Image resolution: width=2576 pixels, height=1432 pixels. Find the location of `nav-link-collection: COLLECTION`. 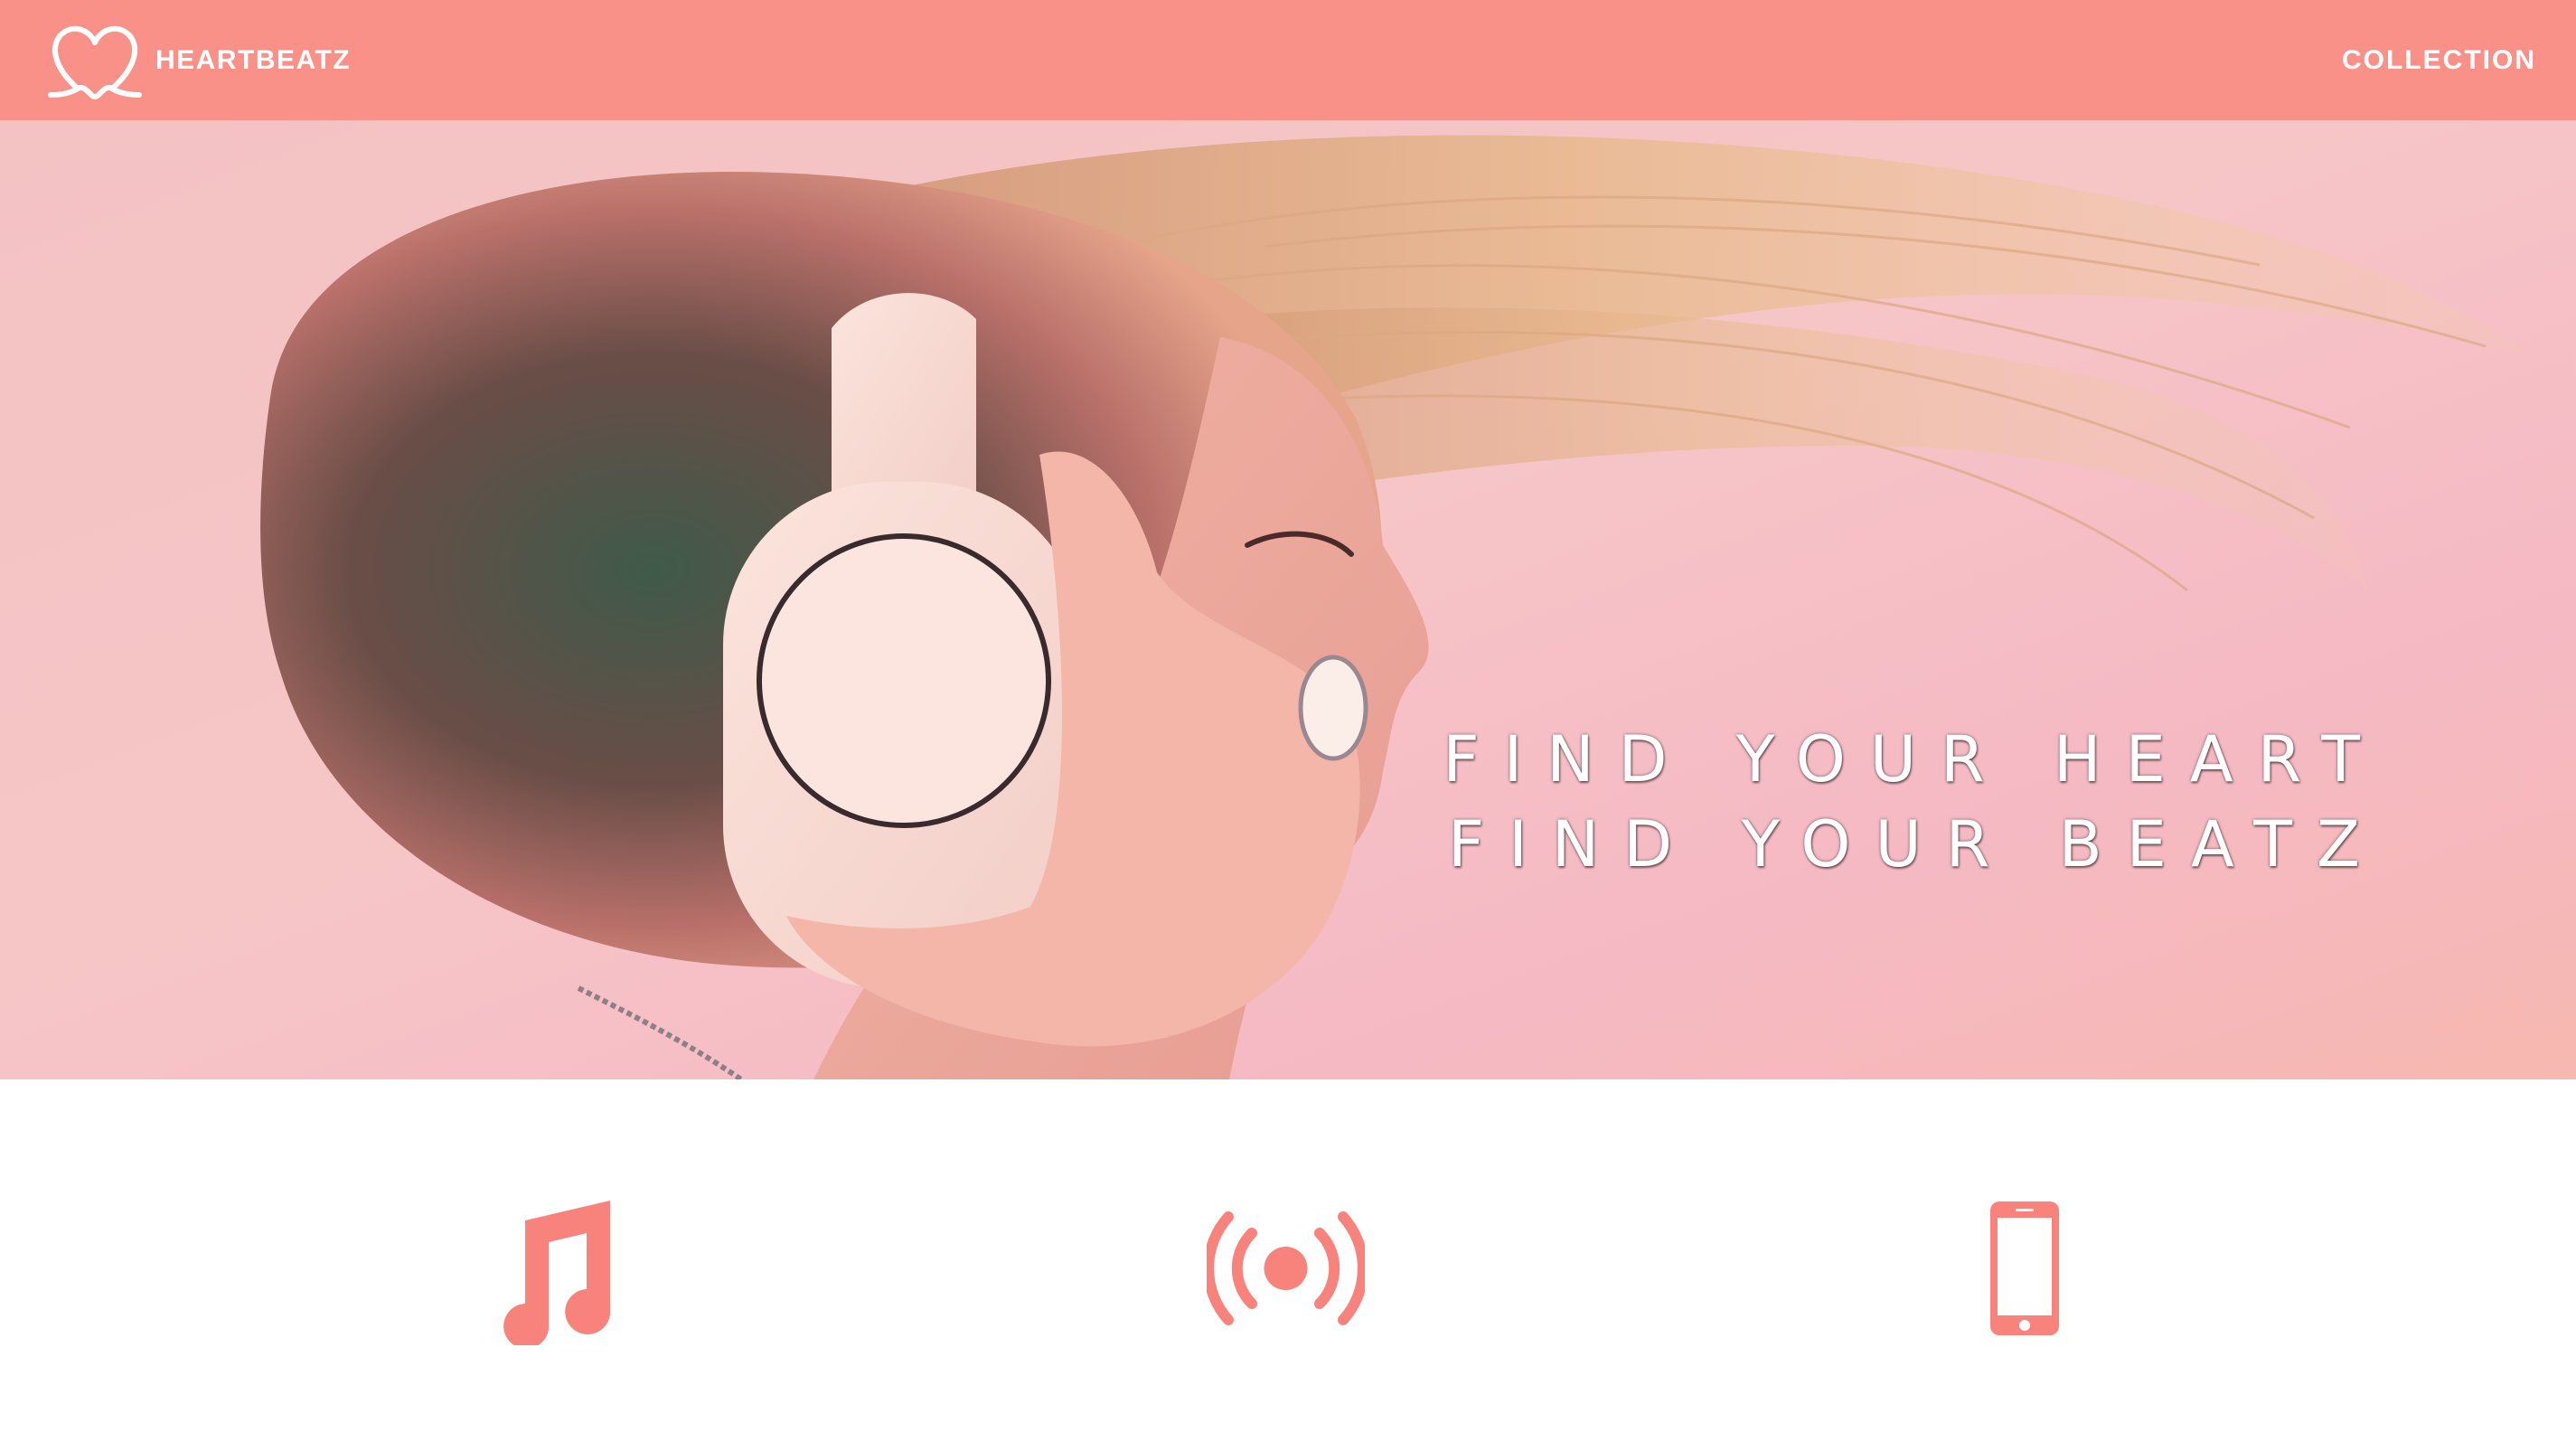

nav-link-collection: COLLECTION is located at coordinates (2439, 61).